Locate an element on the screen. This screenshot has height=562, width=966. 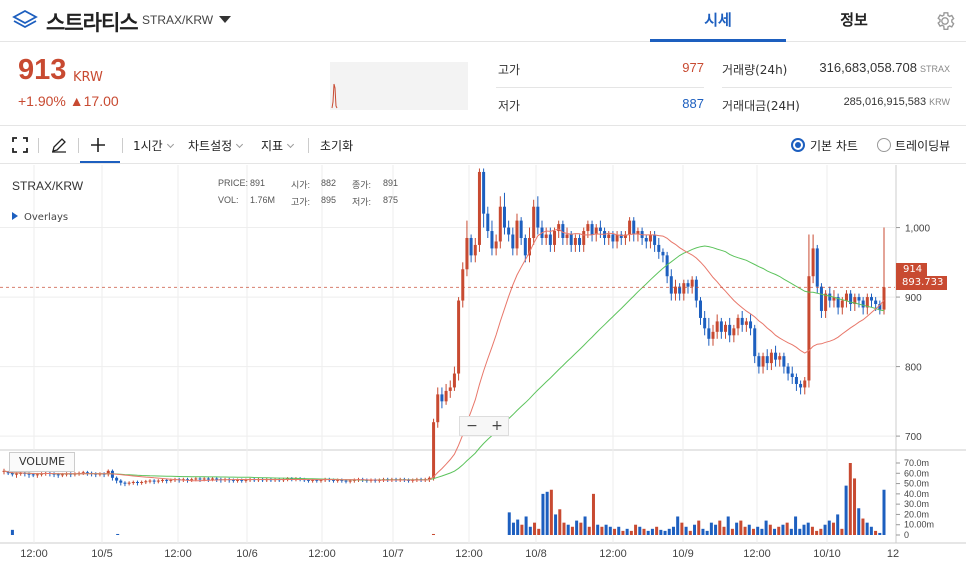
volume-tick-label: 30.0m is located at coordinates (916, 504).